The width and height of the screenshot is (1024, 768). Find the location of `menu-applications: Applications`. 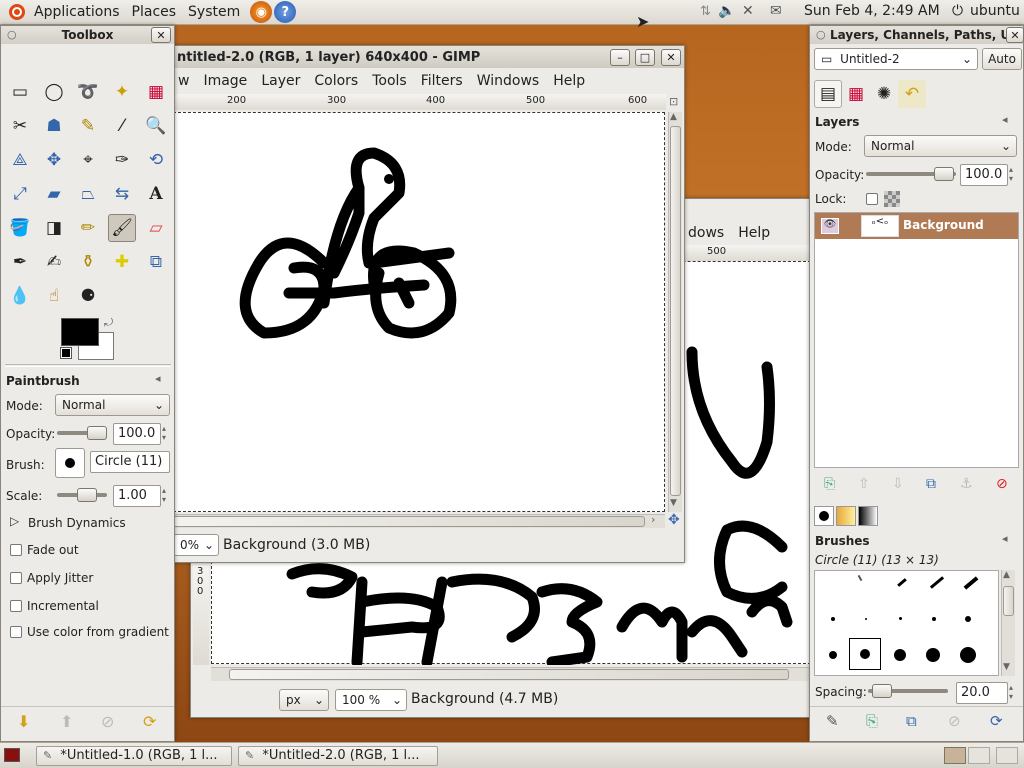

menu-applications: Applications is located at coordinates (77, 12).